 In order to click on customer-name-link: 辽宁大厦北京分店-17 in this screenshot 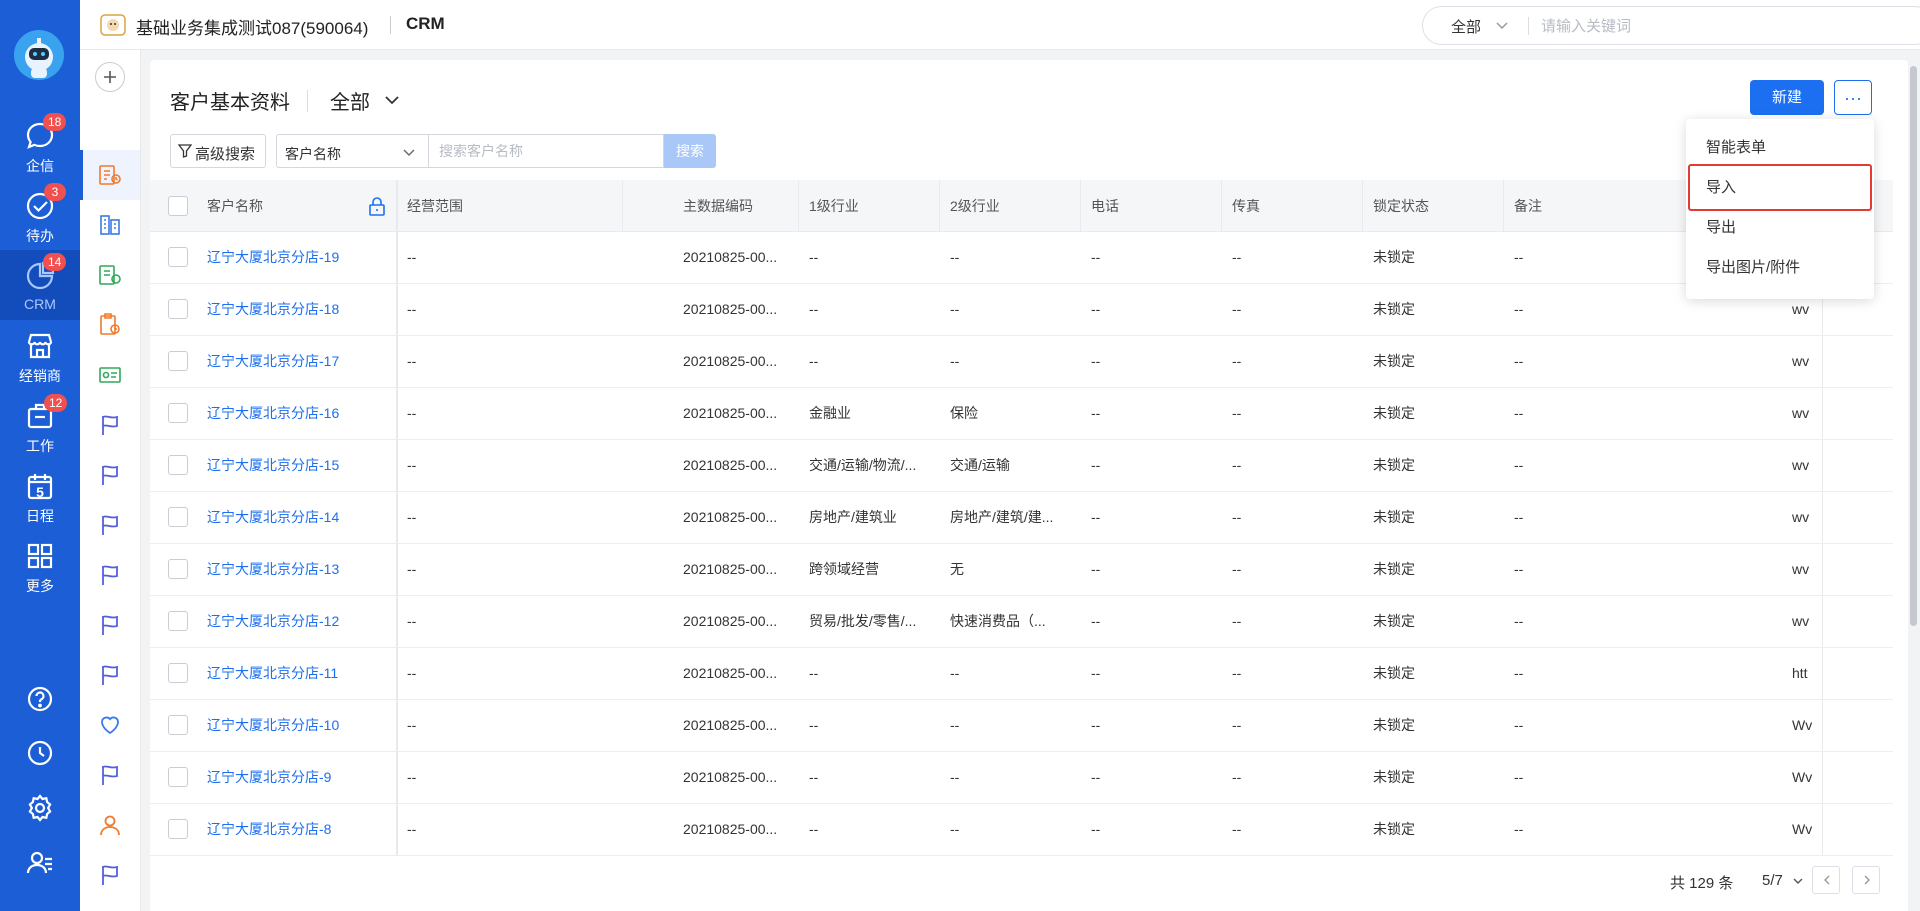, I will do `click(297, 361)`.